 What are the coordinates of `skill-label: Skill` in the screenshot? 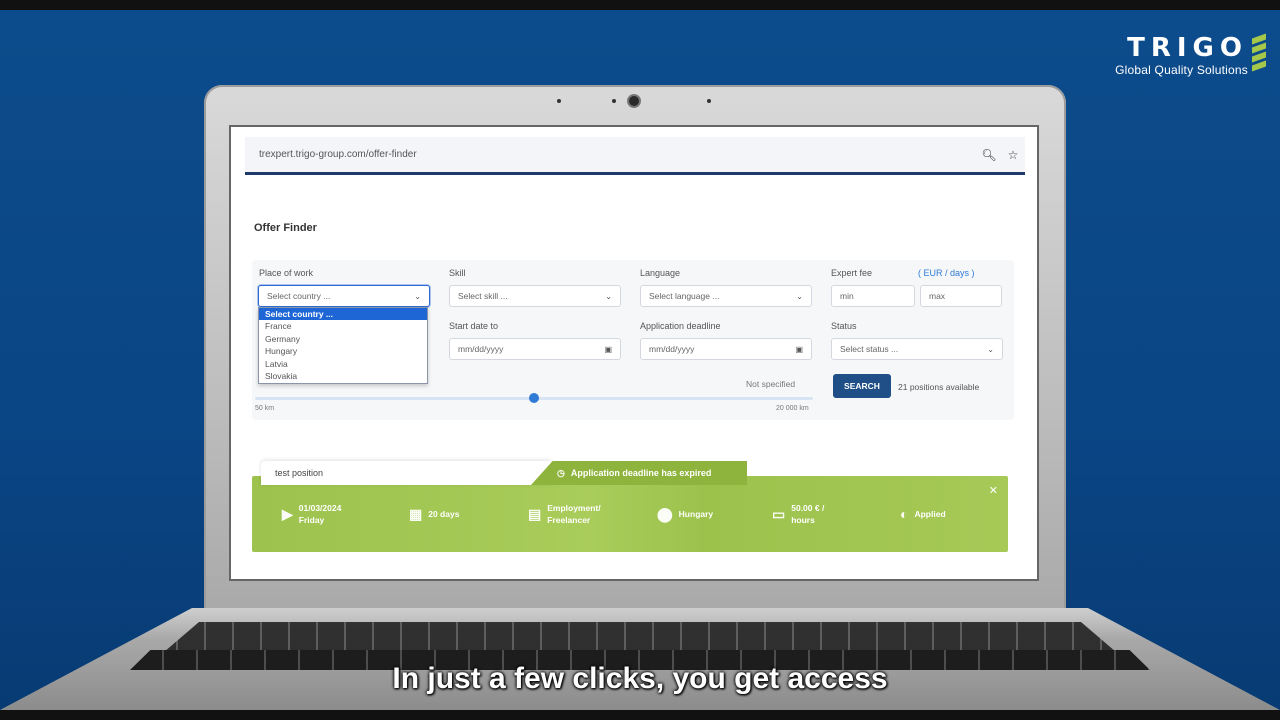 It's located at (457, 273).